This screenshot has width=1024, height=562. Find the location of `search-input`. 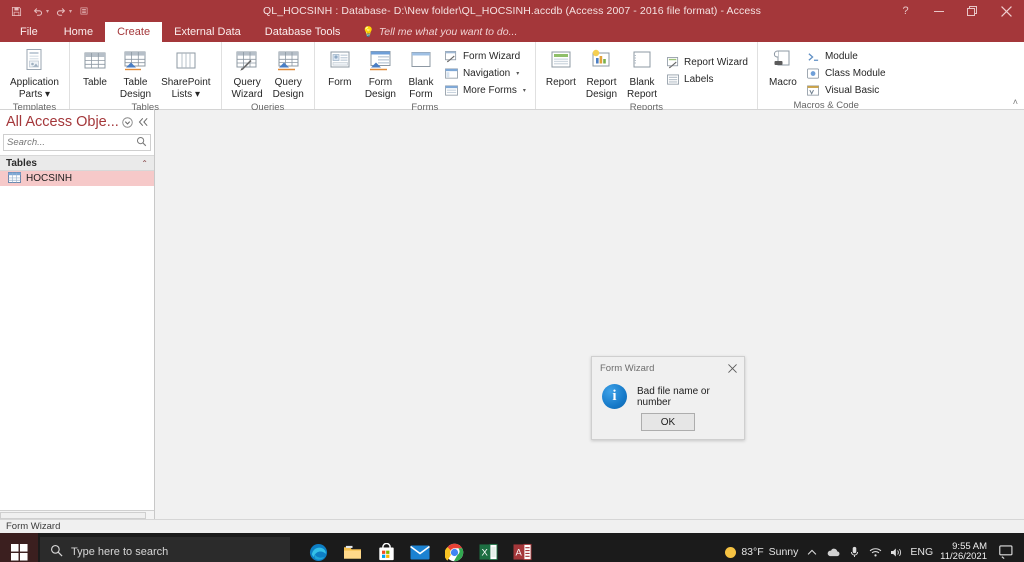

search-input is located at coordinates (71, 142).